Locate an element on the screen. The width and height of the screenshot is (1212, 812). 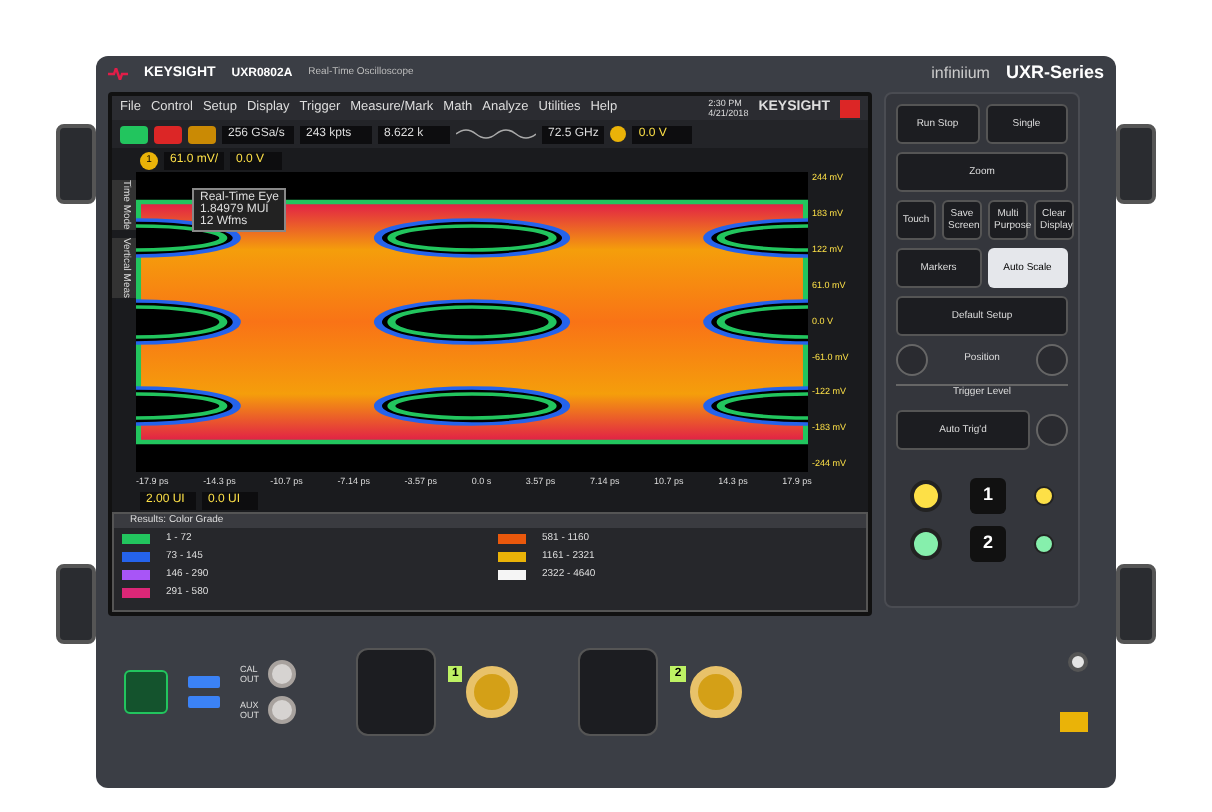
trigger-icon is located at coordinates (618, 134).